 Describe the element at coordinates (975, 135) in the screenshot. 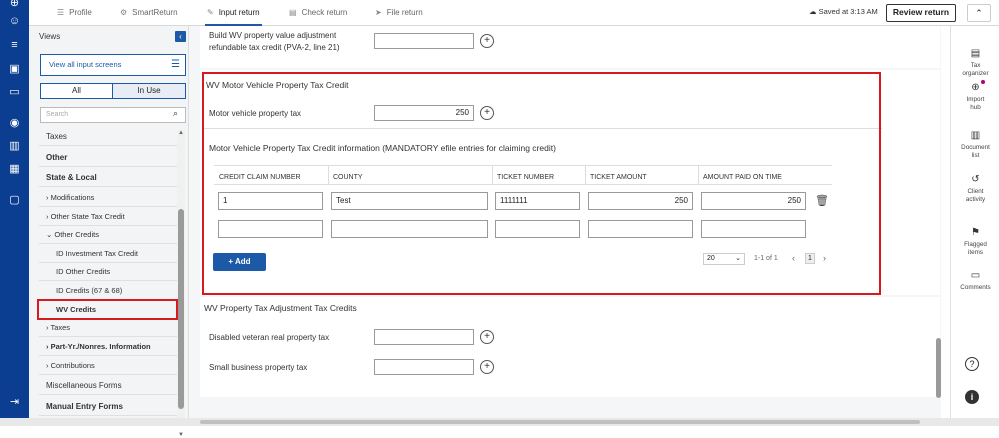

I see `folder-icon: ▥` at that location.